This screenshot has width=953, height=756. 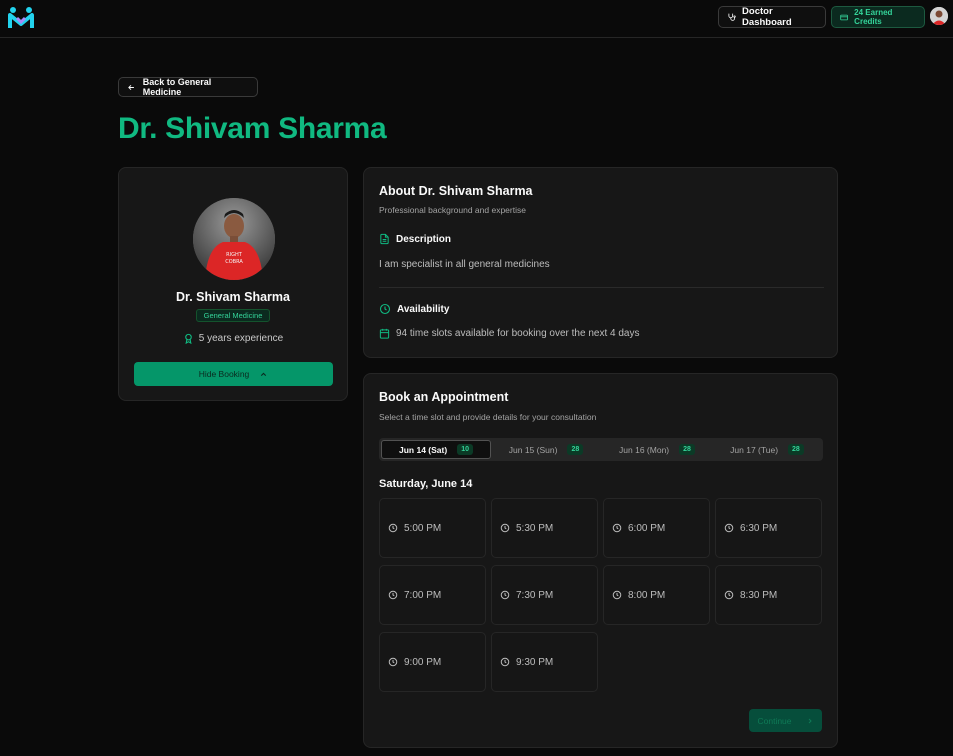 What do you see at coordinates (414, 309) in the screenshot?
I see `availability-heading: Availability` at bounding box center [414, 309].